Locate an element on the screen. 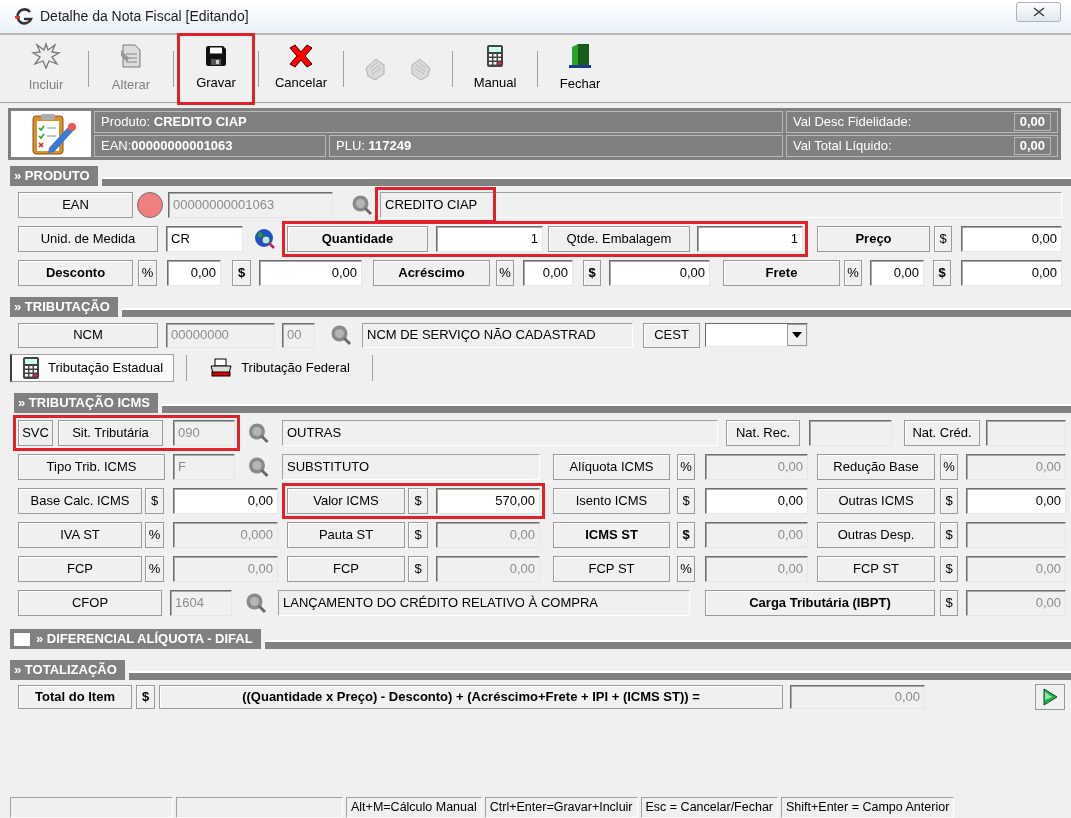 This screenshot has height=818, width=1071. globe-search-icon is located at coordinates (265, 239).